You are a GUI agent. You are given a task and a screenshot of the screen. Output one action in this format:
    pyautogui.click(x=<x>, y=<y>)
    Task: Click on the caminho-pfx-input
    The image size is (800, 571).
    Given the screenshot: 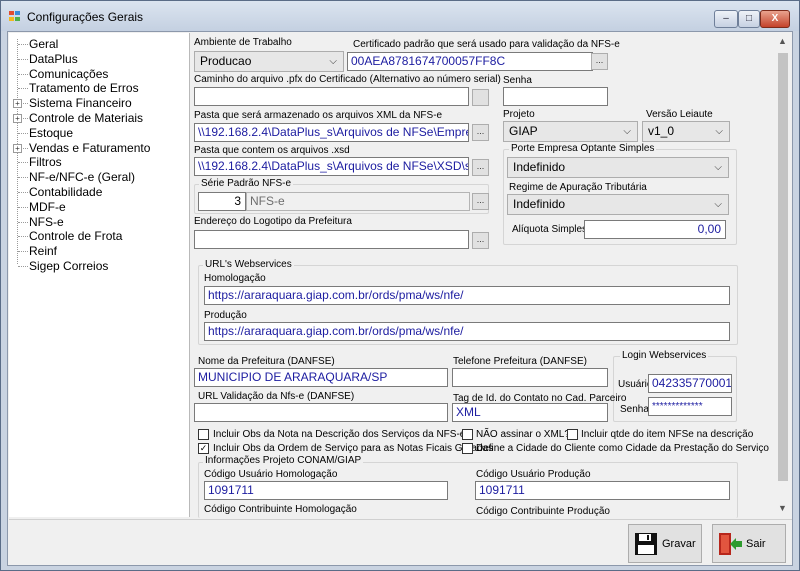 What is the action you would take?
    pyautogui.click(x=331, y=96)
    